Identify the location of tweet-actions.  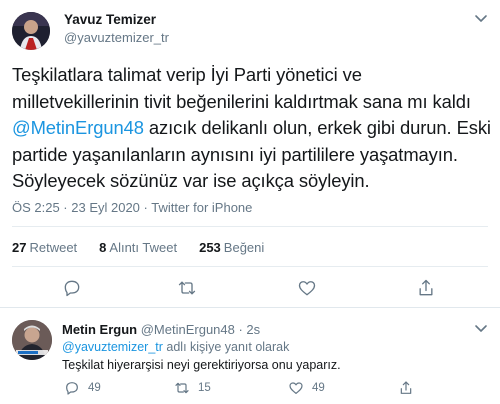
(250, 289).